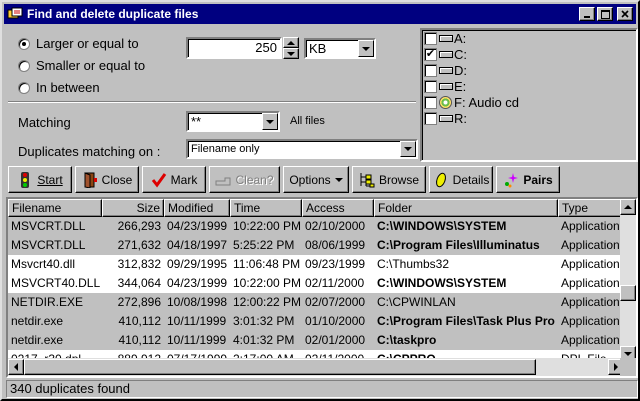 This screenshot has width=640, height=401. Describe the element at coordinates (24, 65) in the screenshot. I see `radio-smaller-circle` at that location.